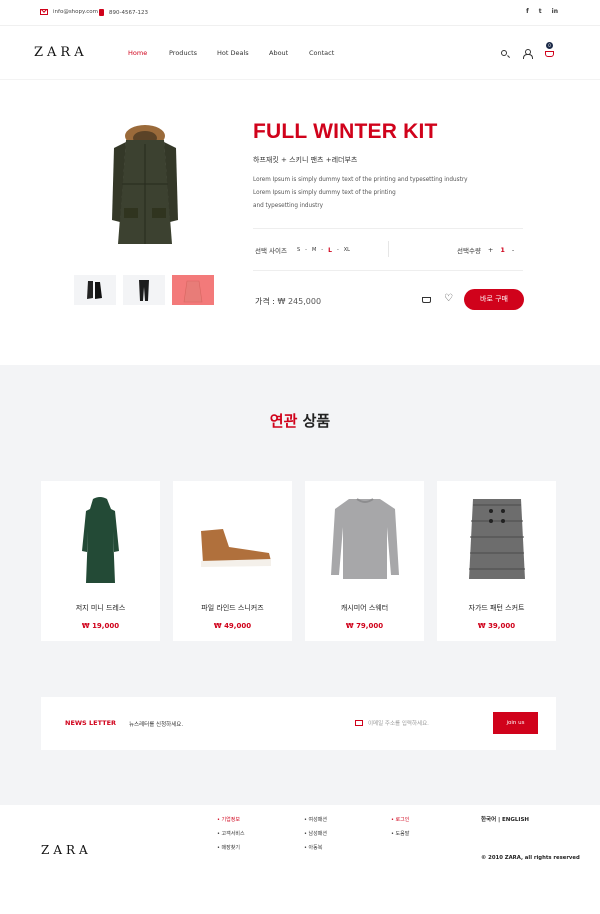  I want to click on product-card: 캐시미어 스웨터 ₩ 79,000, so click(364, 561).